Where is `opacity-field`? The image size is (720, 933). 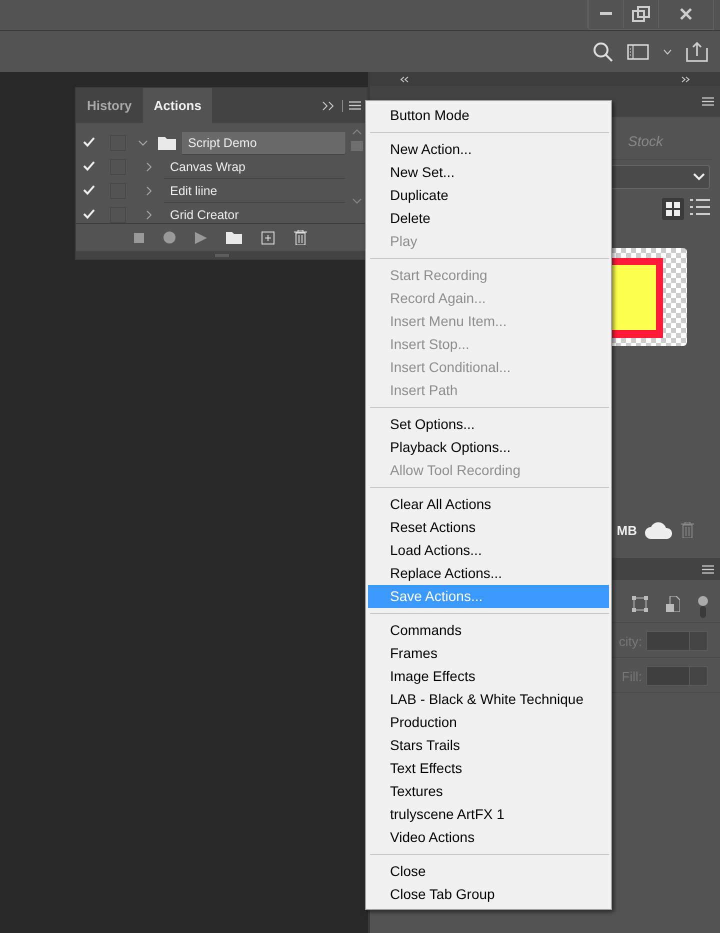
opacity-field is located at coordinates (677, 641).